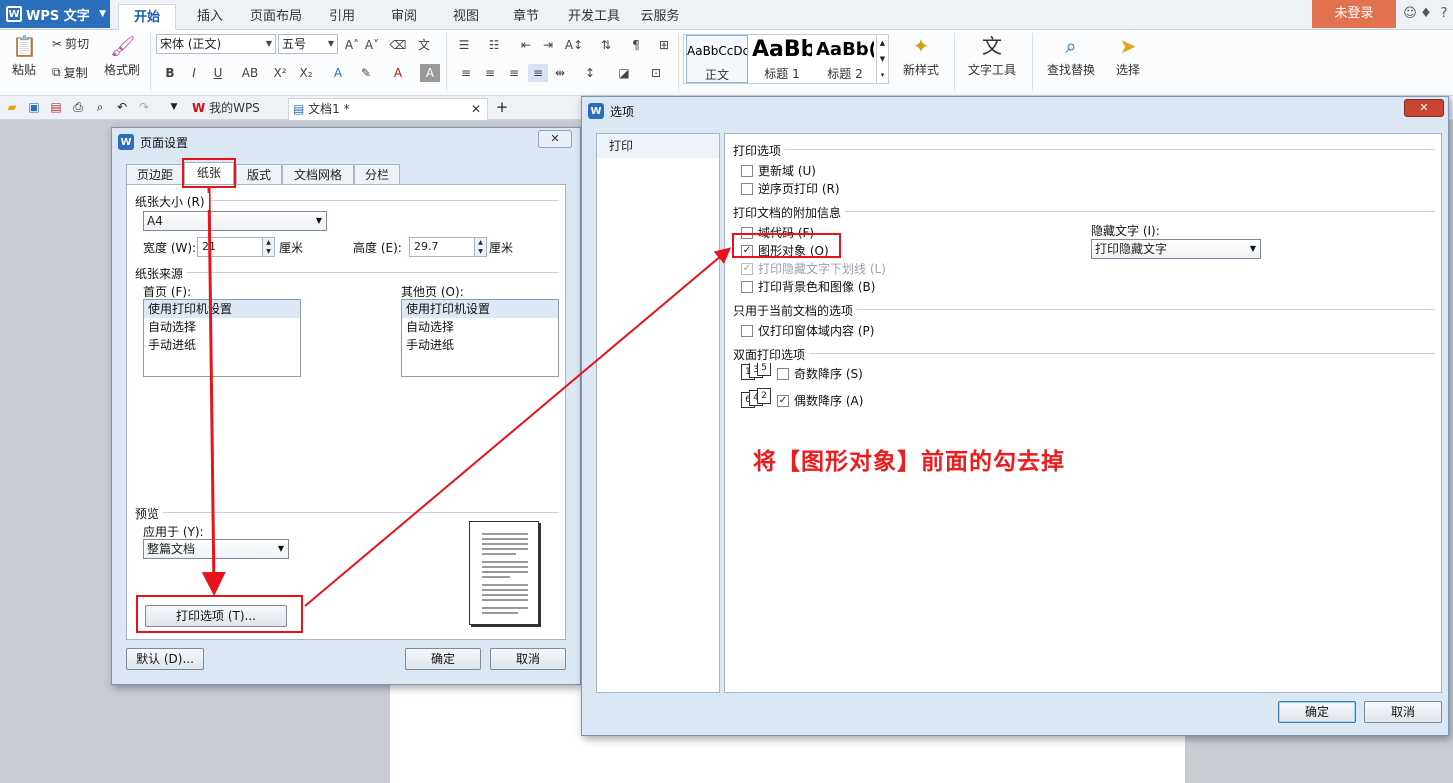 The width and height of the screenshot is (1453, 783). What do you see at coordinates (213, 391) in the screenshot?
I see `arrow-down` at bounding box center [213, 391].